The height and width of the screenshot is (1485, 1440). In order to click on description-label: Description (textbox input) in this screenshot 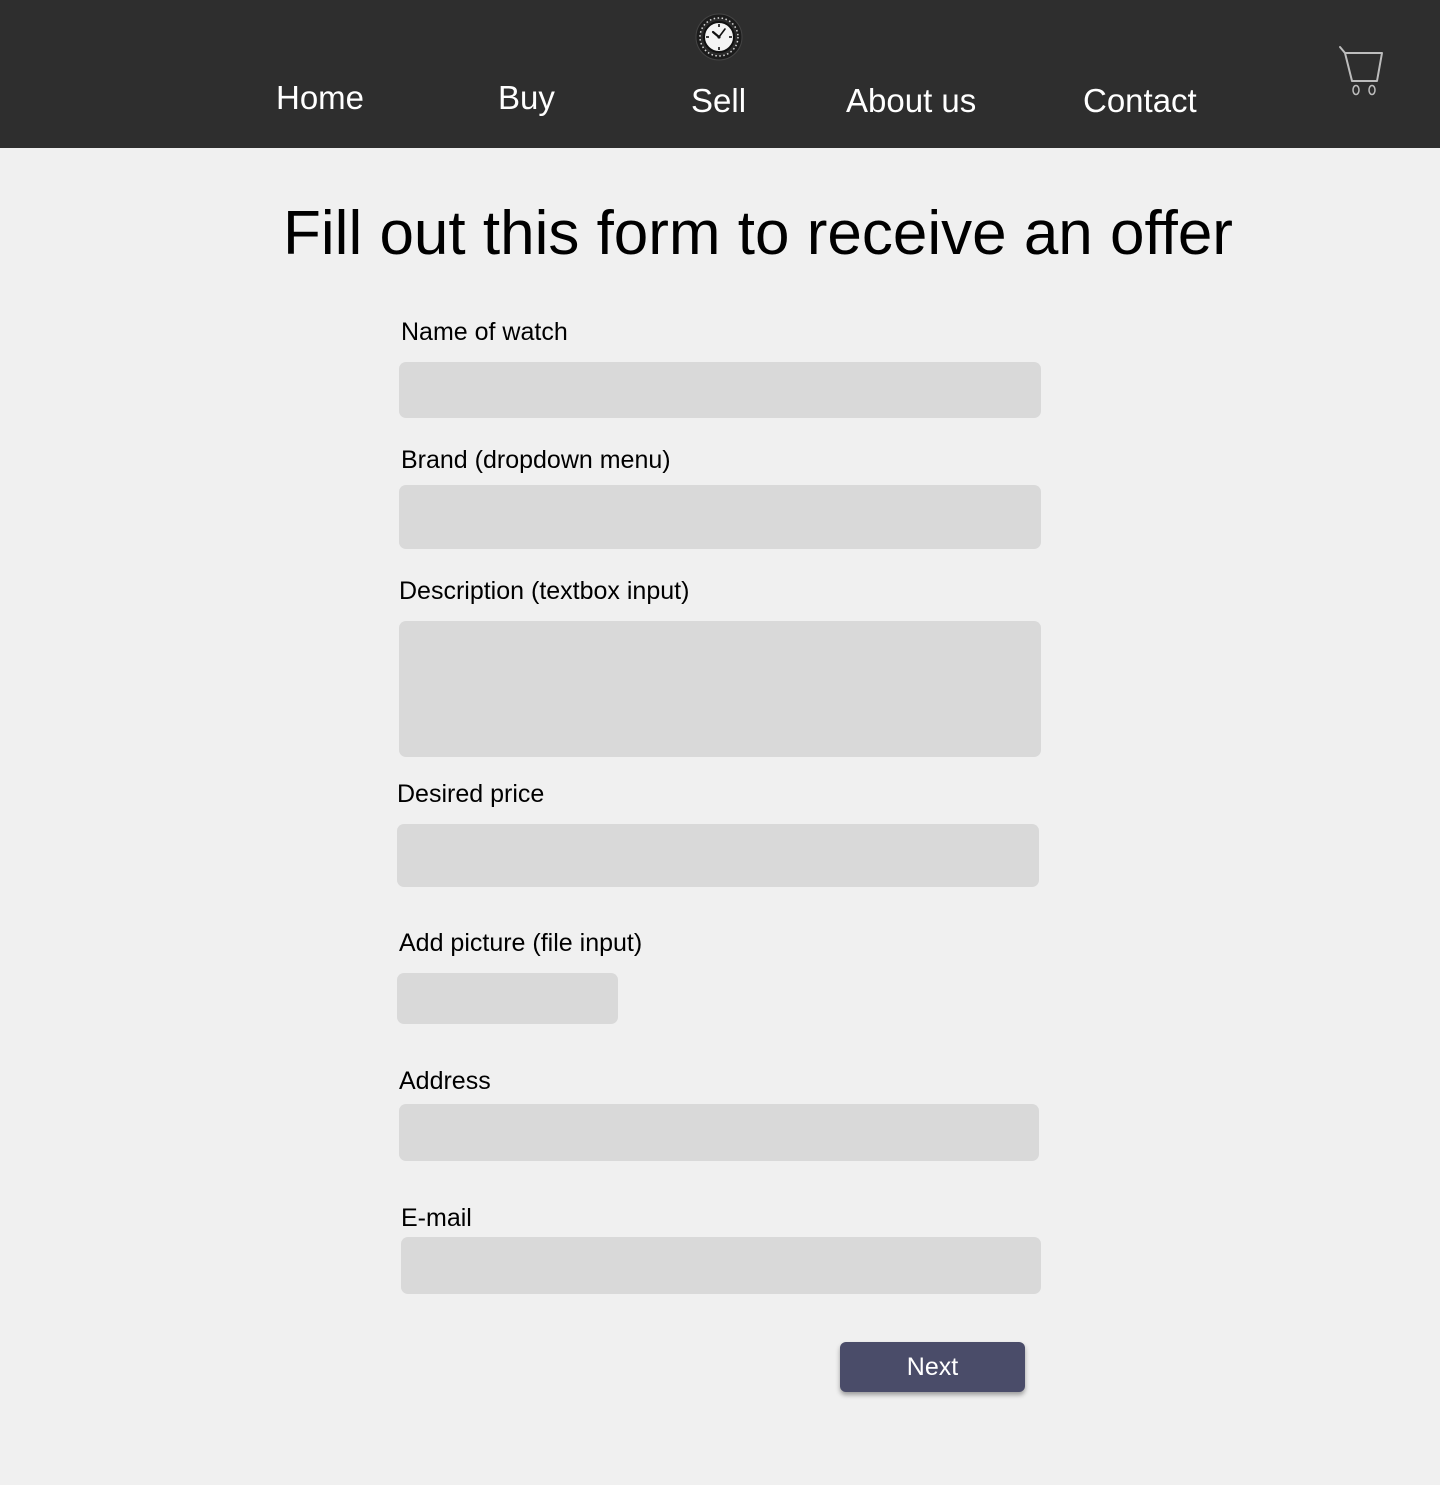, I will do `click(544, 591)`.